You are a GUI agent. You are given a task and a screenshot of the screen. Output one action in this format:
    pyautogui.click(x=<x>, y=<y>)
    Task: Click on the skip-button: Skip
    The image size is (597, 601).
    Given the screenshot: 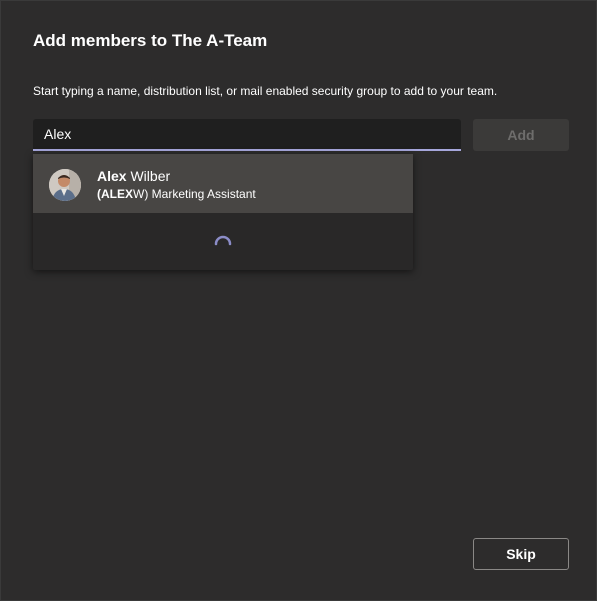 What is the action you would take?
    pyautogui.click(x=521, y=554)
    